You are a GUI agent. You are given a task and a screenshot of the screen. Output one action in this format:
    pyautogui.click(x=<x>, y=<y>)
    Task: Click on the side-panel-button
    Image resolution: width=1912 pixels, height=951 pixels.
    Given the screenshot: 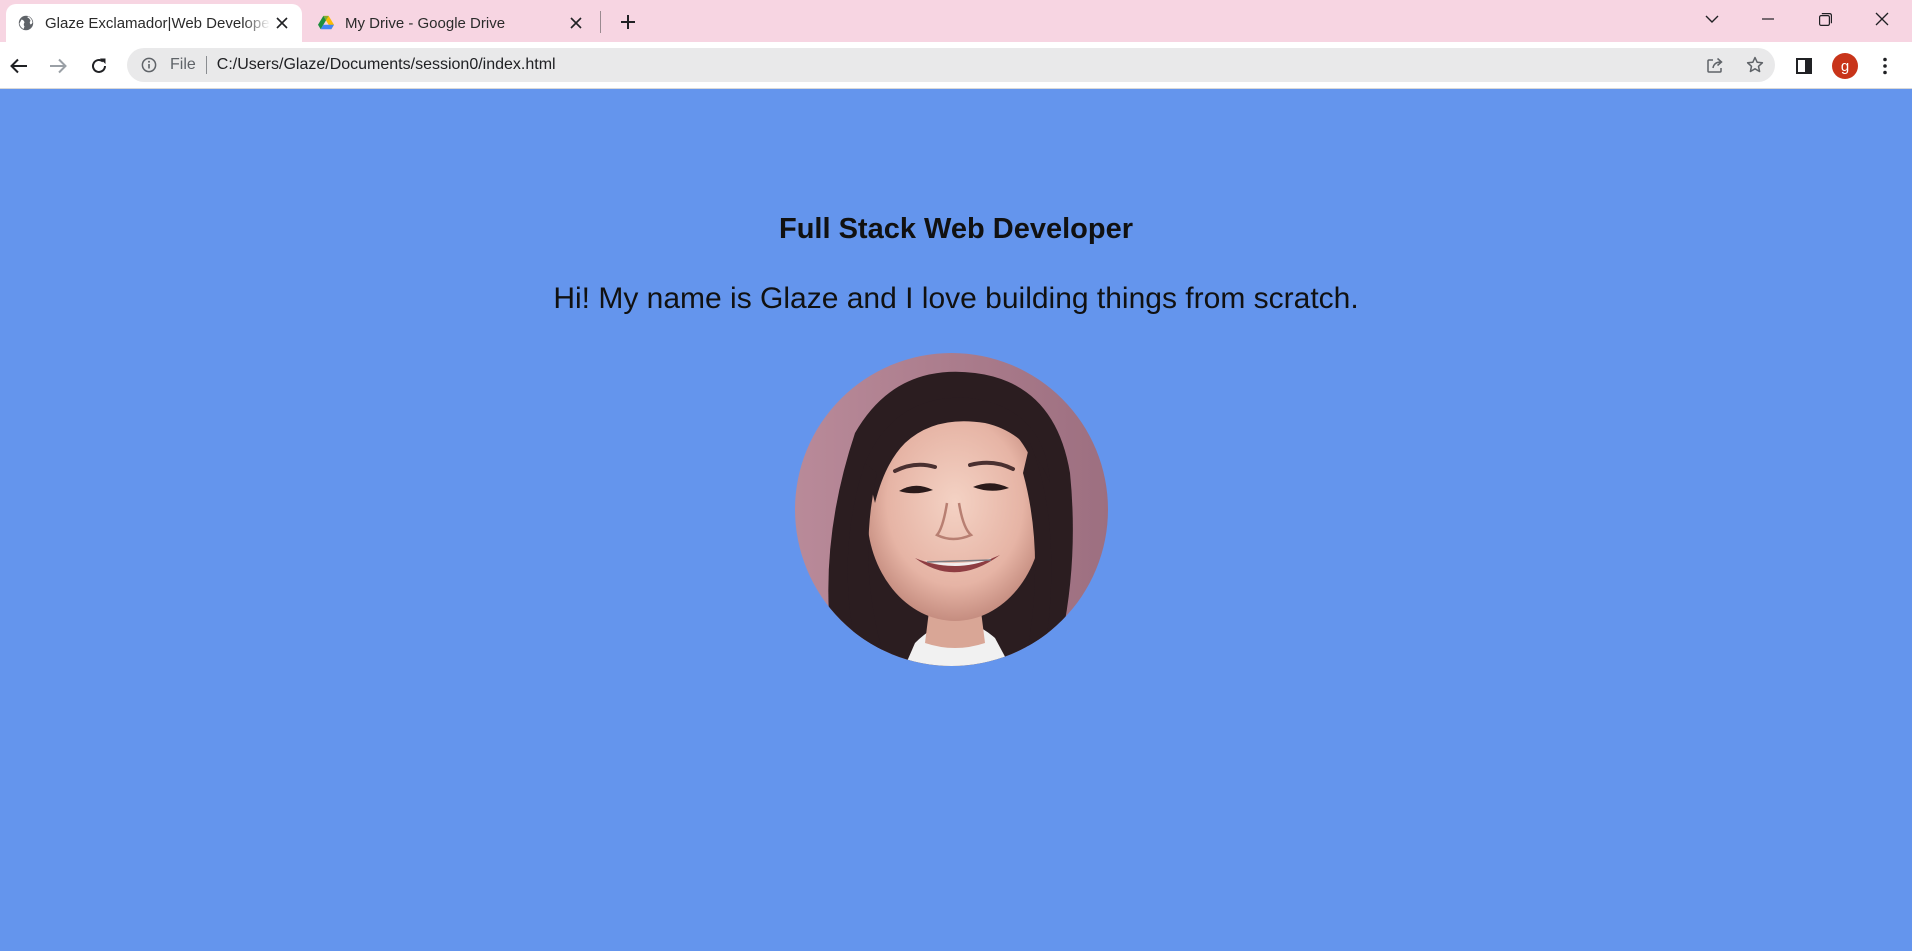 What is the action you would take?
    pyautogui.click(x=1804, y=66)
    